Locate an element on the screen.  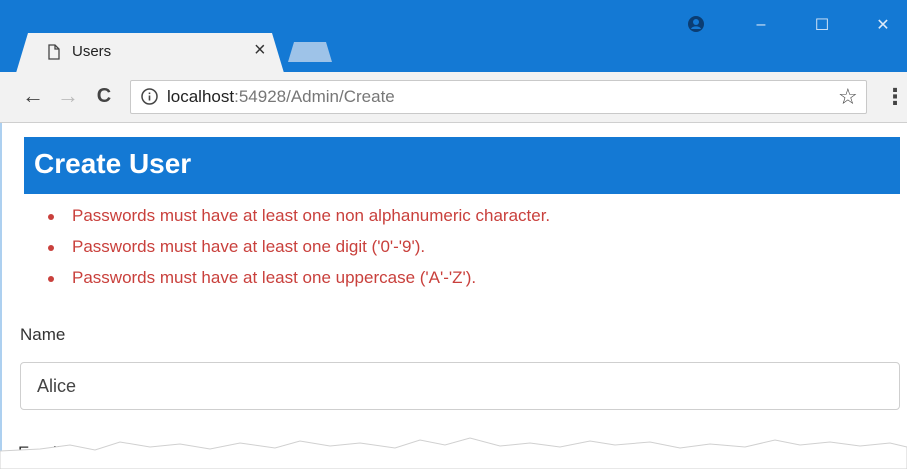
user-profile-icon is located at coordinates (696, 24).